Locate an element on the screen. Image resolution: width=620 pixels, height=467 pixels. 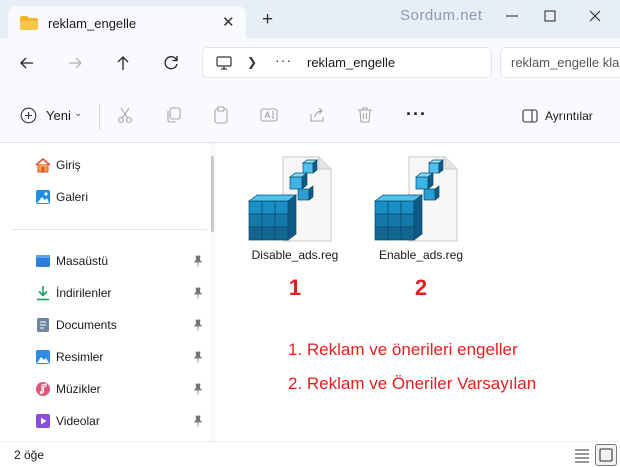
sidebar-item-documents: Documents is located at coordinates (105, 325).